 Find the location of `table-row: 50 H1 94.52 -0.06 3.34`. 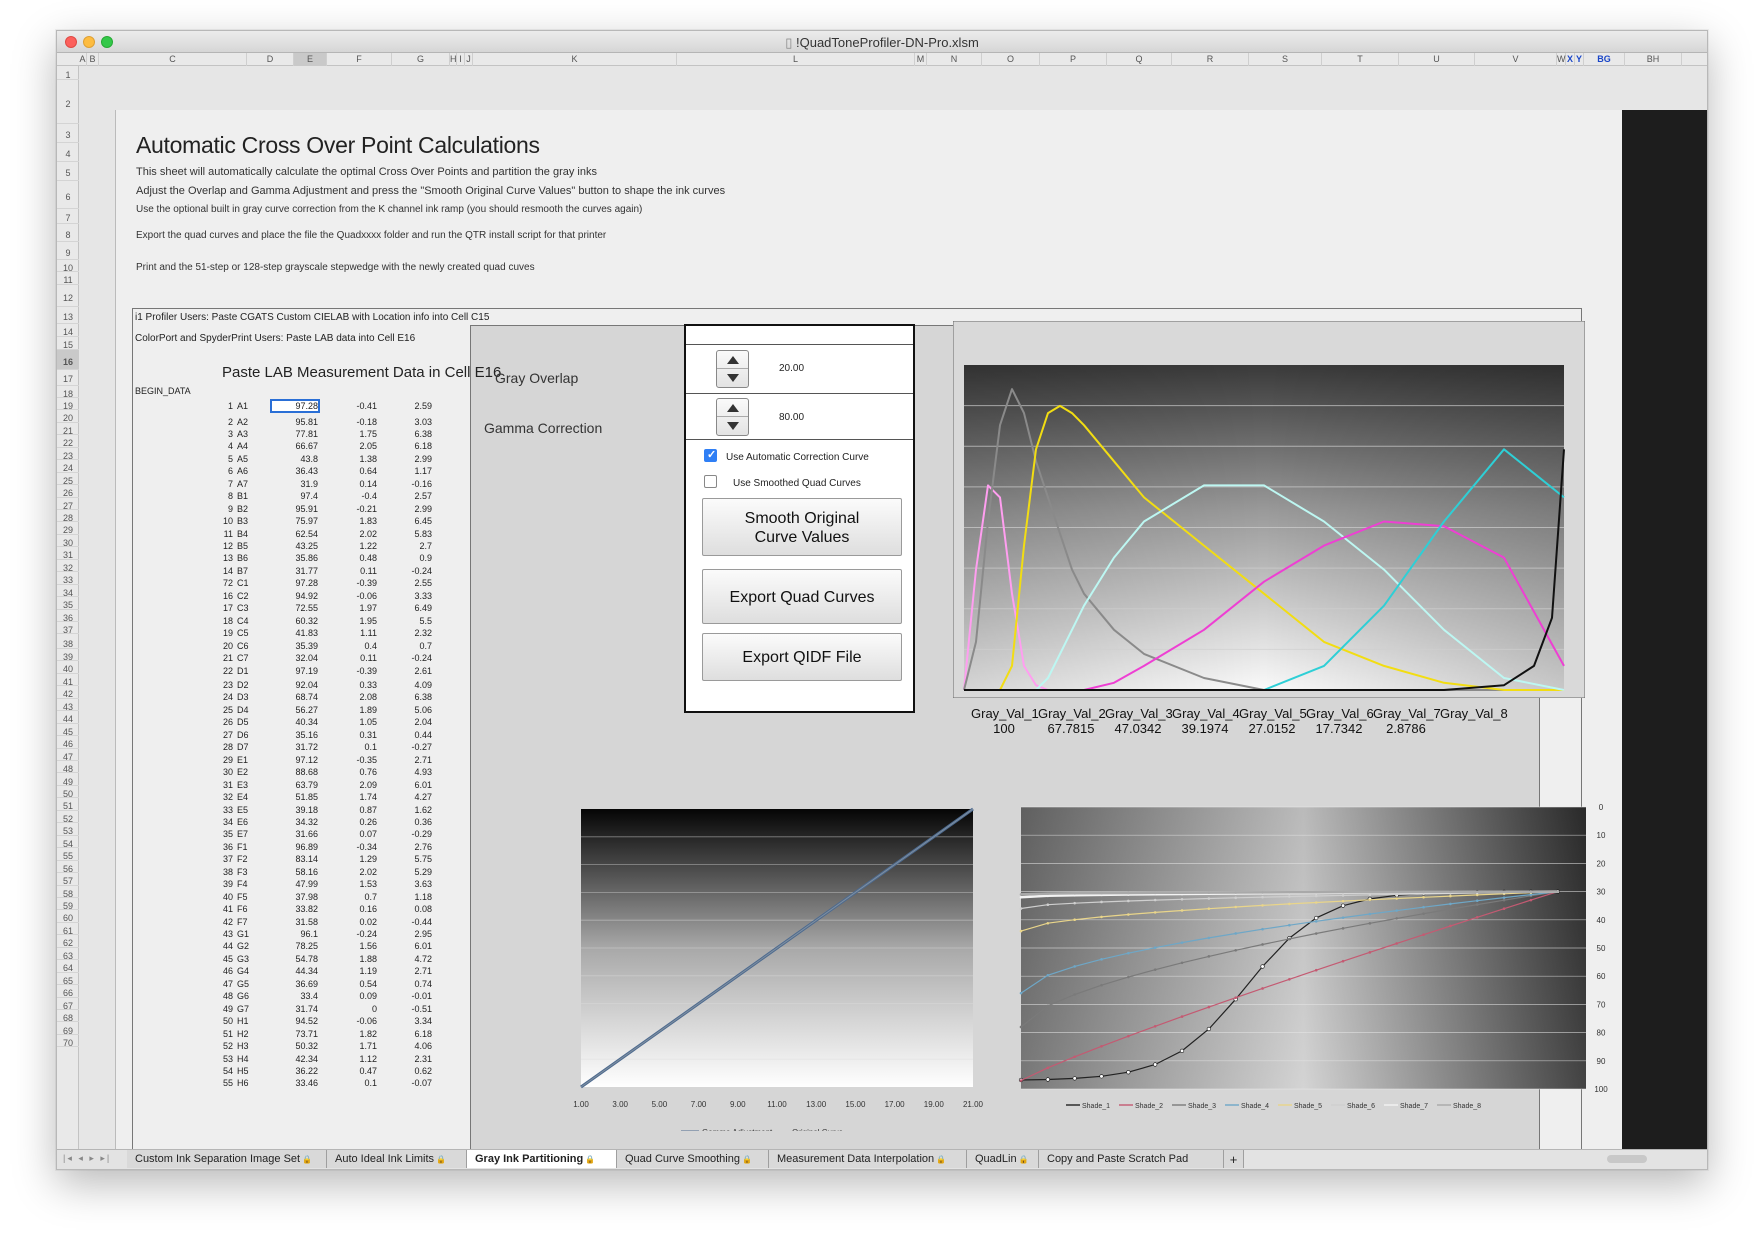

table-row: 50 H1 94.52 -0.06 3.34 is located at coordinates (281, 1022).